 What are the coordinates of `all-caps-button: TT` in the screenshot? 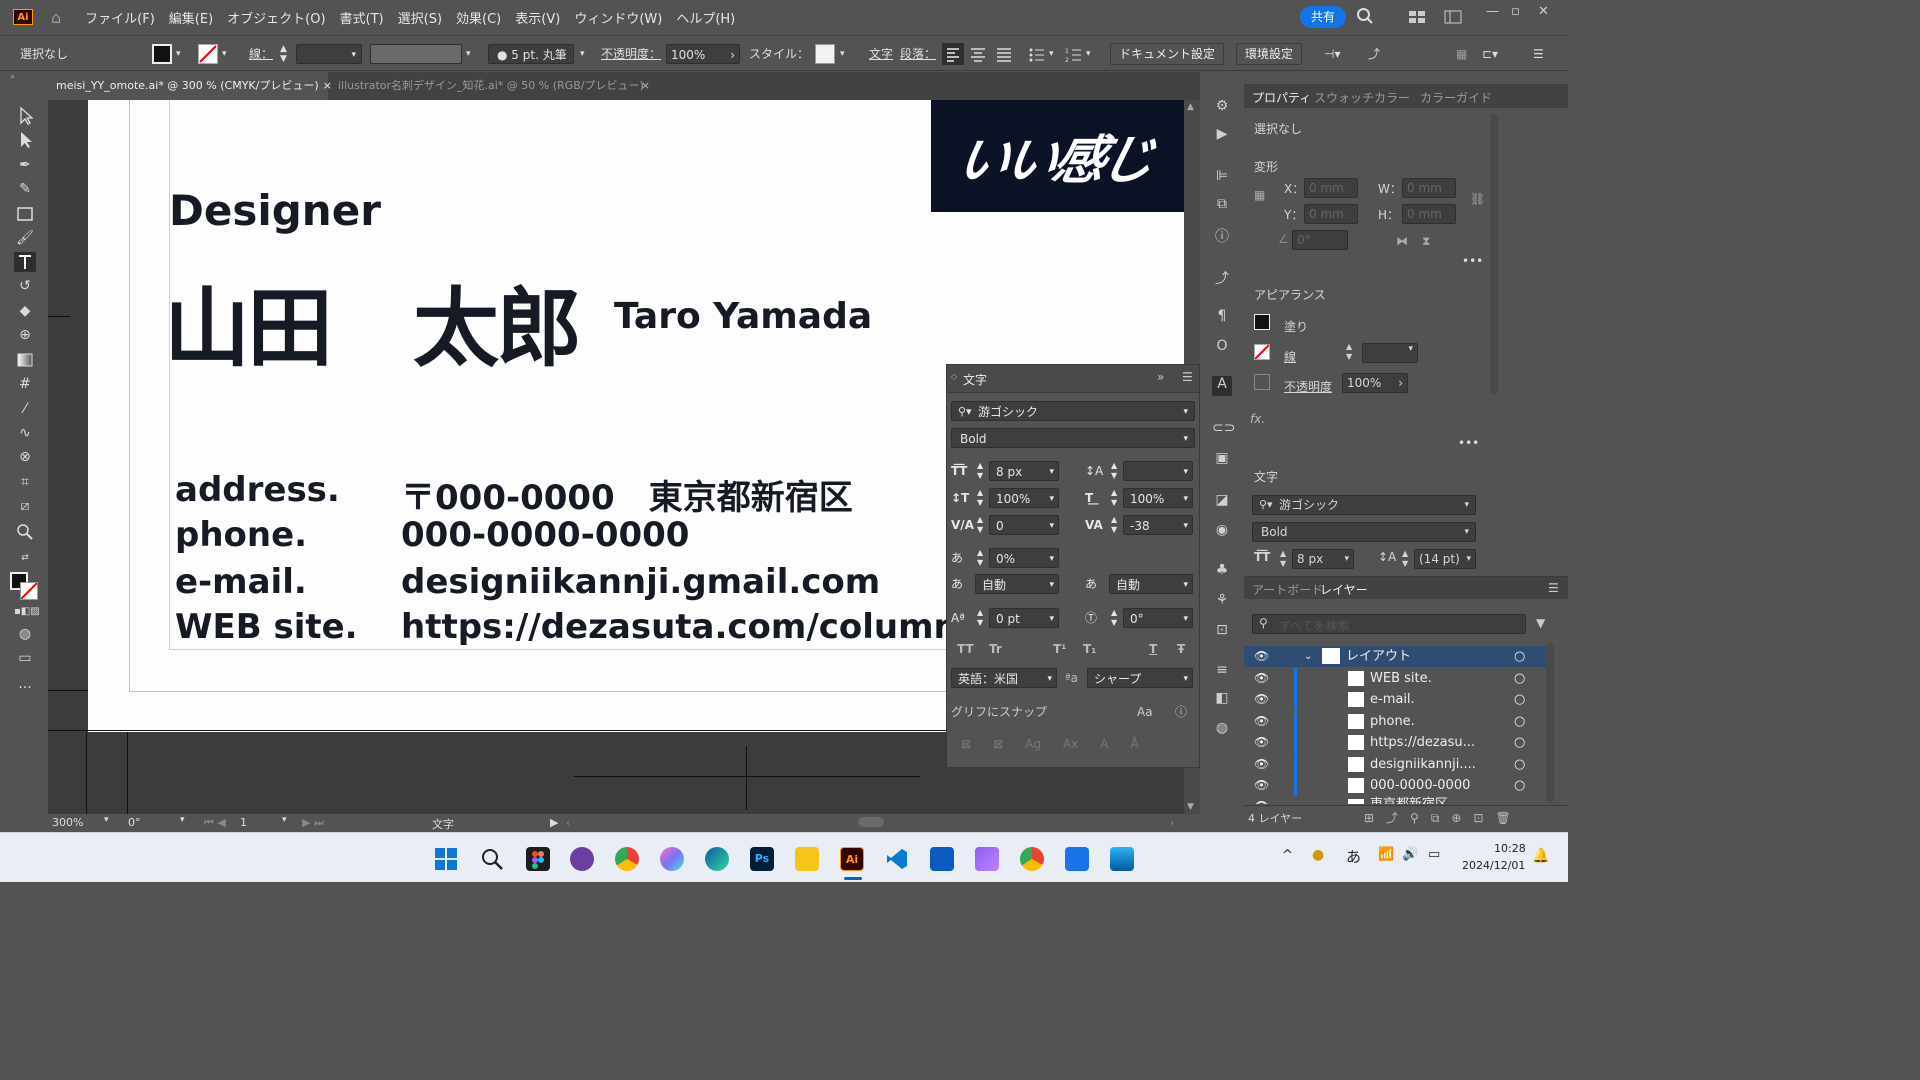 It's located at (965, 649).